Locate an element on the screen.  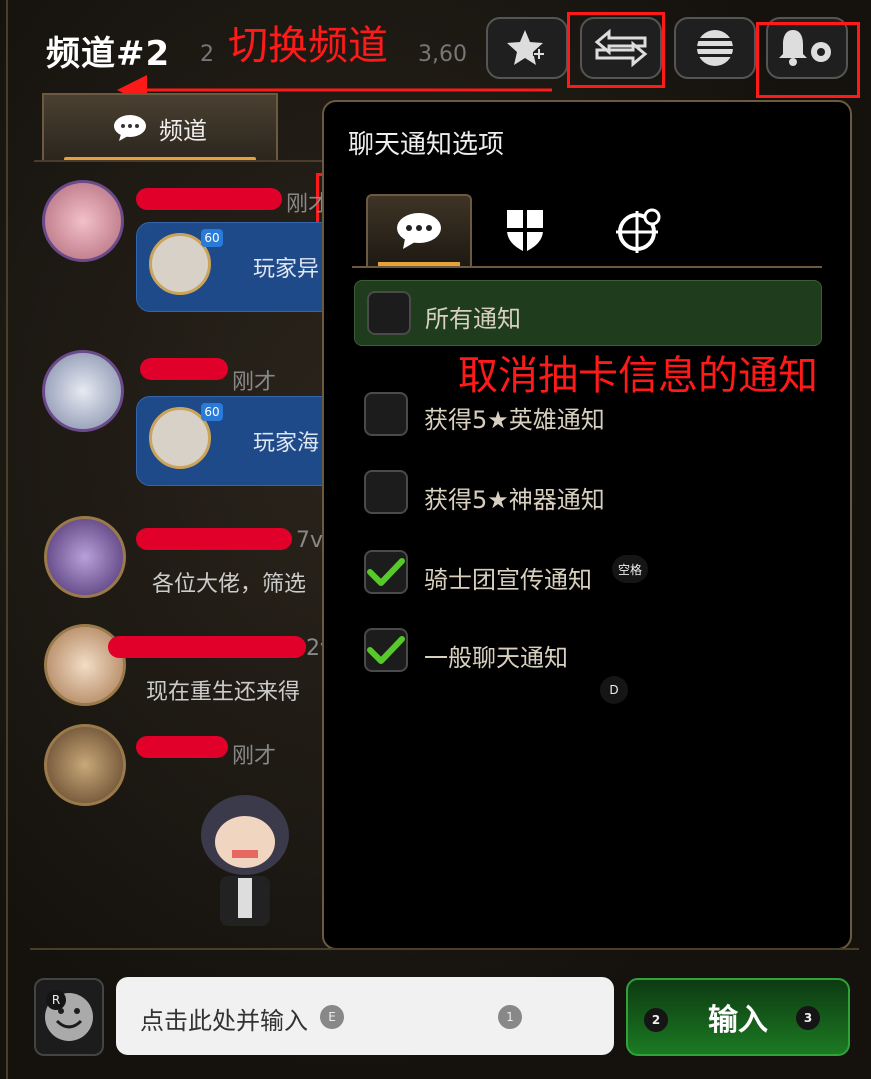
hotkey-hint: R is located at coordinates (56, 1000).